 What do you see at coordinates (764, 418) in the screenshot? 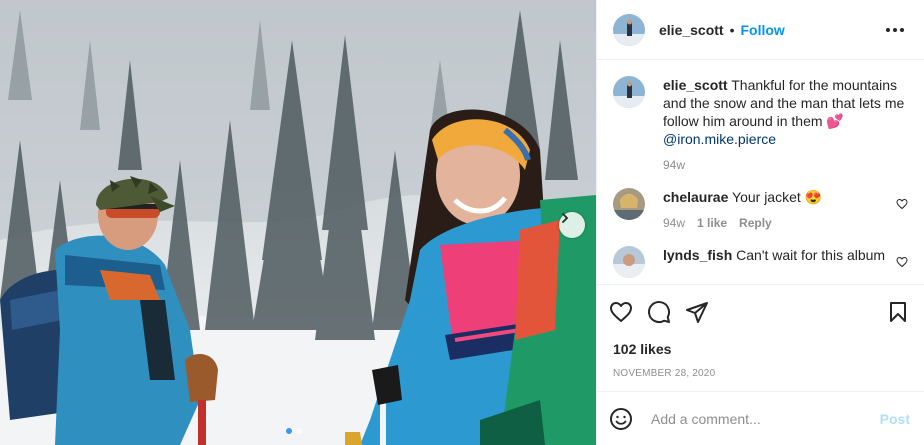
I see `add-comment-input` at bounding box center [764, 418].